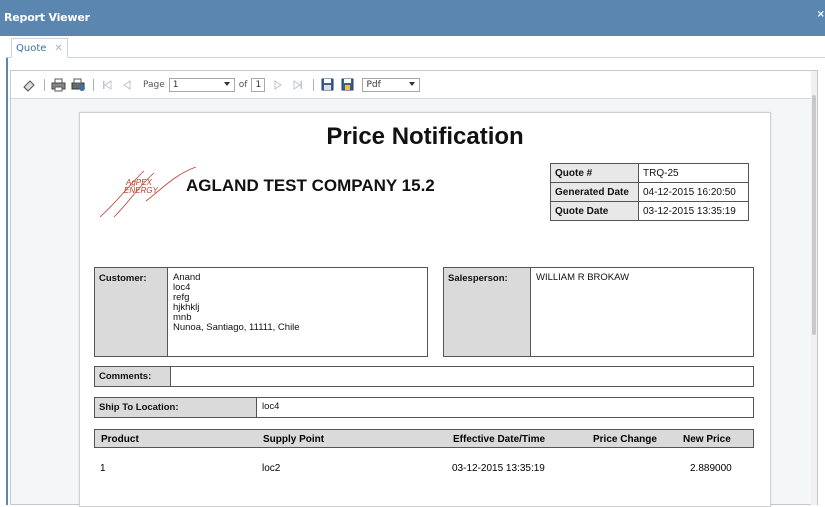 This screenshot has height=507, width=825. Describe the element at coordinates (298, 85) in the screenshot. I see `last-page-icon` at that location.